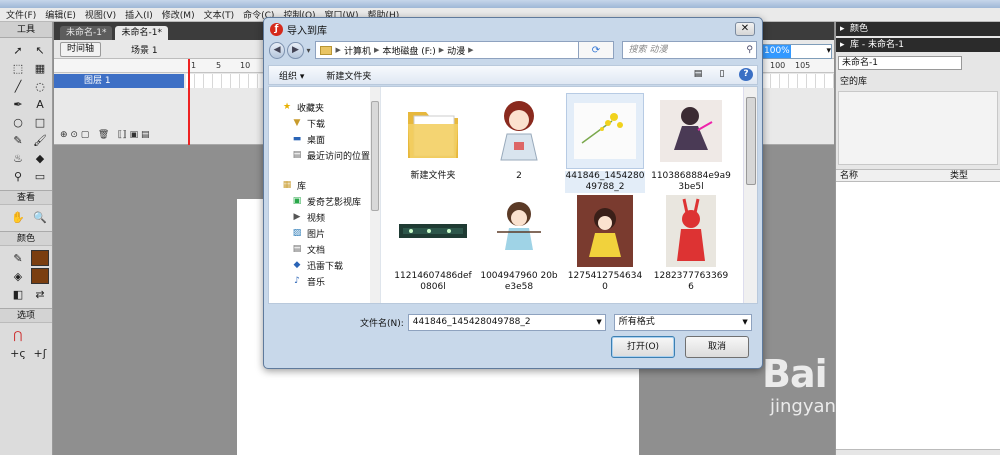  Describe the element at coordinates (18, 217) in the screenshot. I see `hand-tool-icon: ✋` at that location.